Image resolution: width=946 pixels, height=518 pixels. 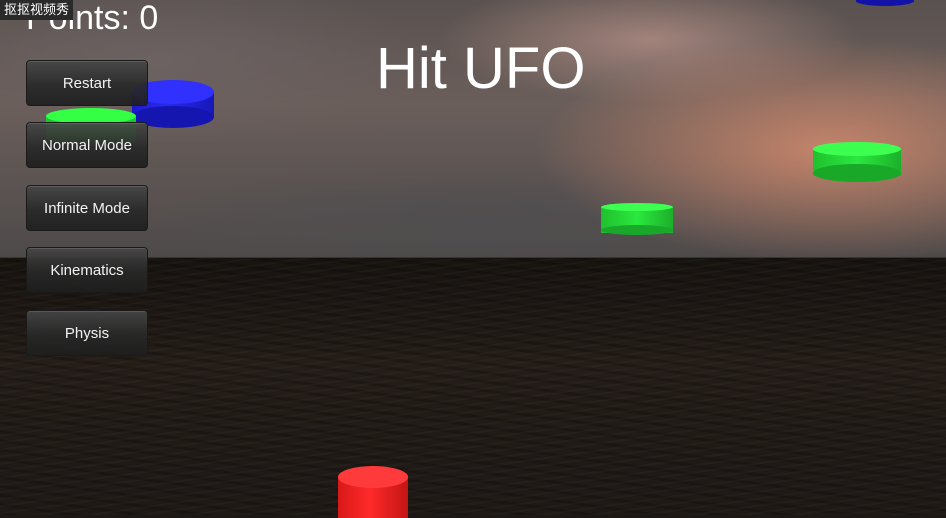 What do you see at coordinates (87, 333) in the screenshot?
I see `physis-button: Physis` at bounding box center [87, 333].